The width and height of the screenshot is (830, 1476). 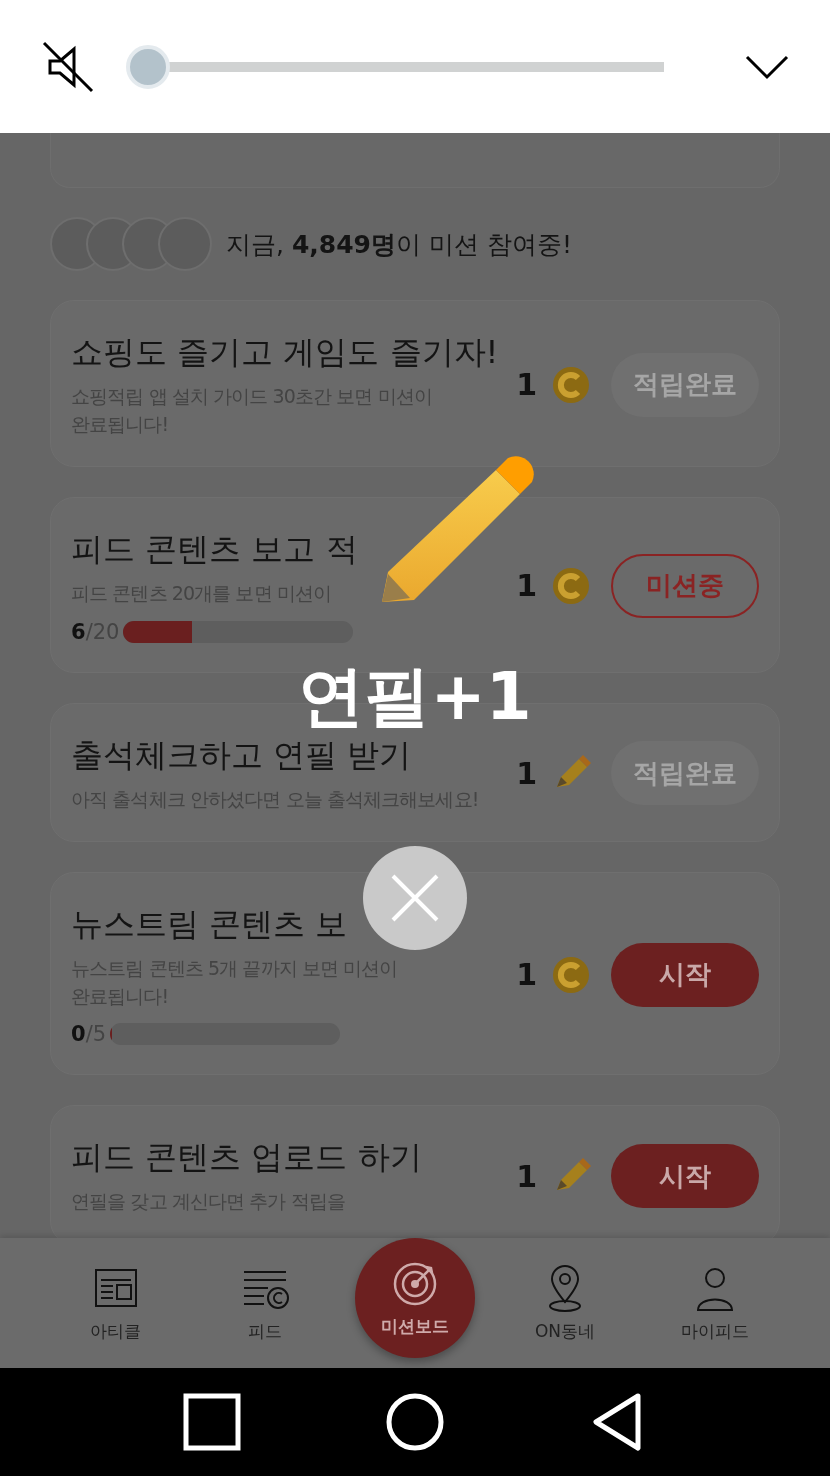 I want to click on nav-tab: 마이피드, so click(x=715, y=1303).